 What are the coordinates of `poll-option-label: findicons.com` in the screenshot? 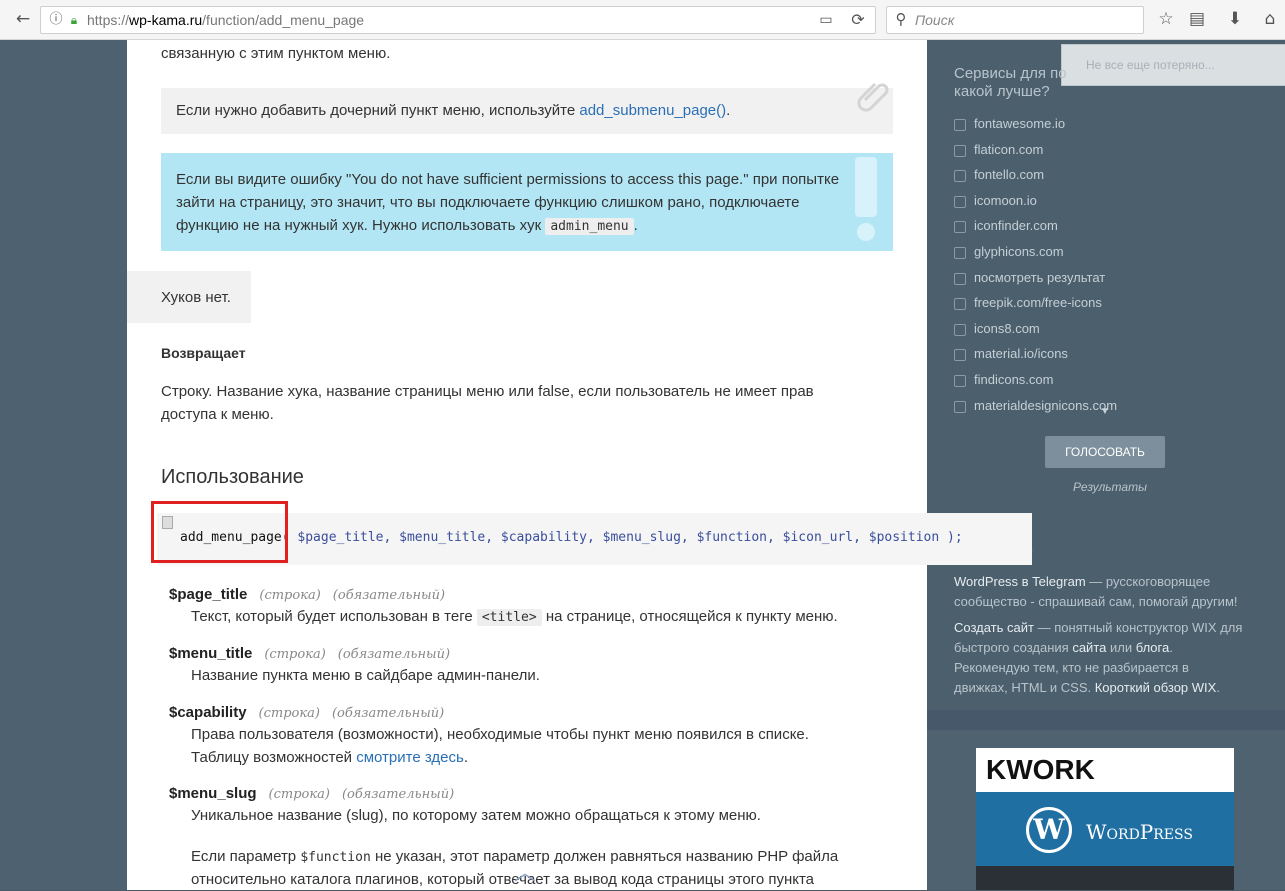 It's located at (1013, 379).